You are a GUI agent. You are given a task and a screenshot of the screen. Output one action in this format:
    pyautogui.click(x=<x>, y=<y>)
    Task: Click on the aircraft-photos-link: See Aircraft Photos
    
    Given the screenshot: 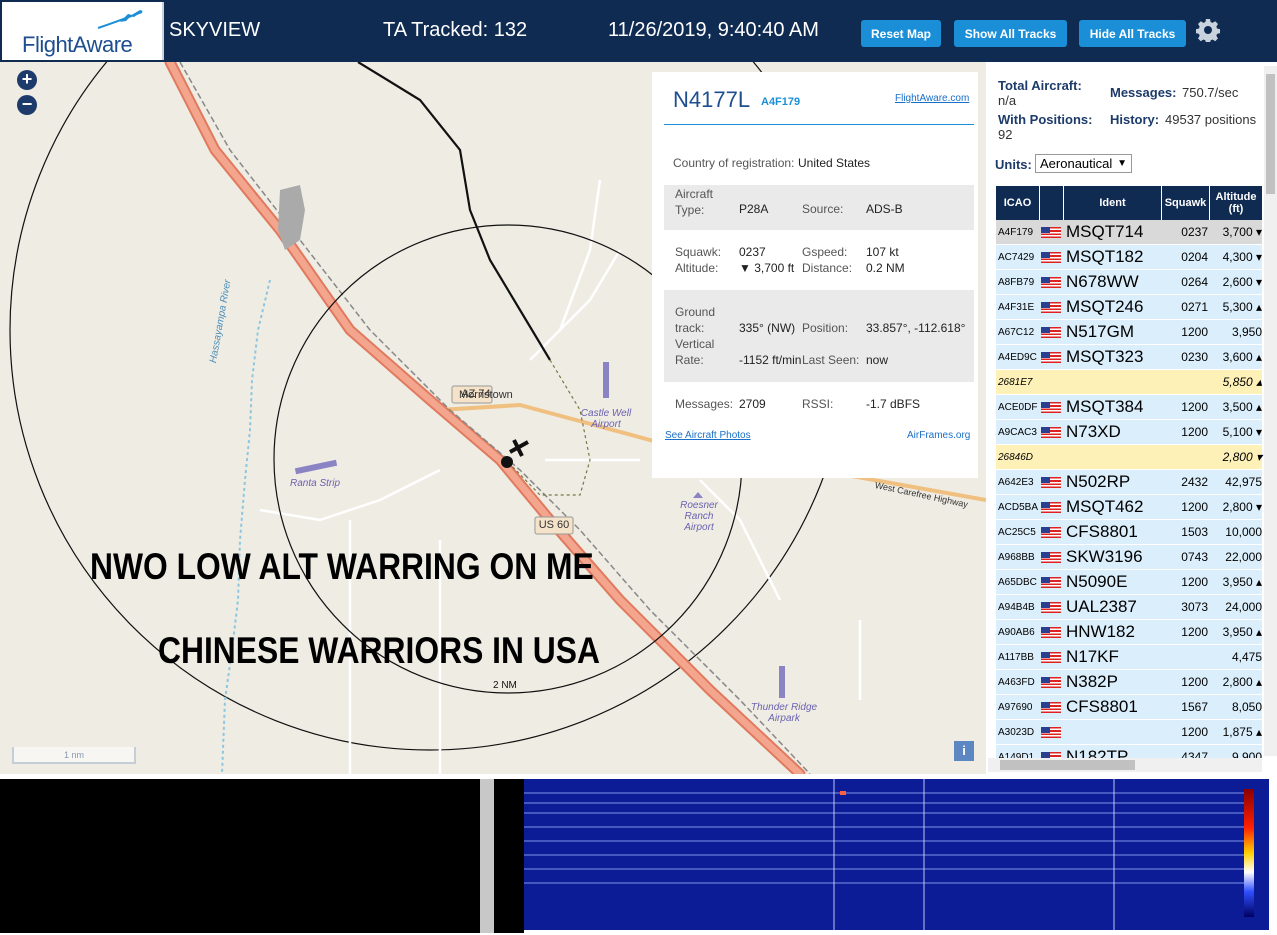 What is the action you would take?
    pyautogui.click(x=708, y=435)
    